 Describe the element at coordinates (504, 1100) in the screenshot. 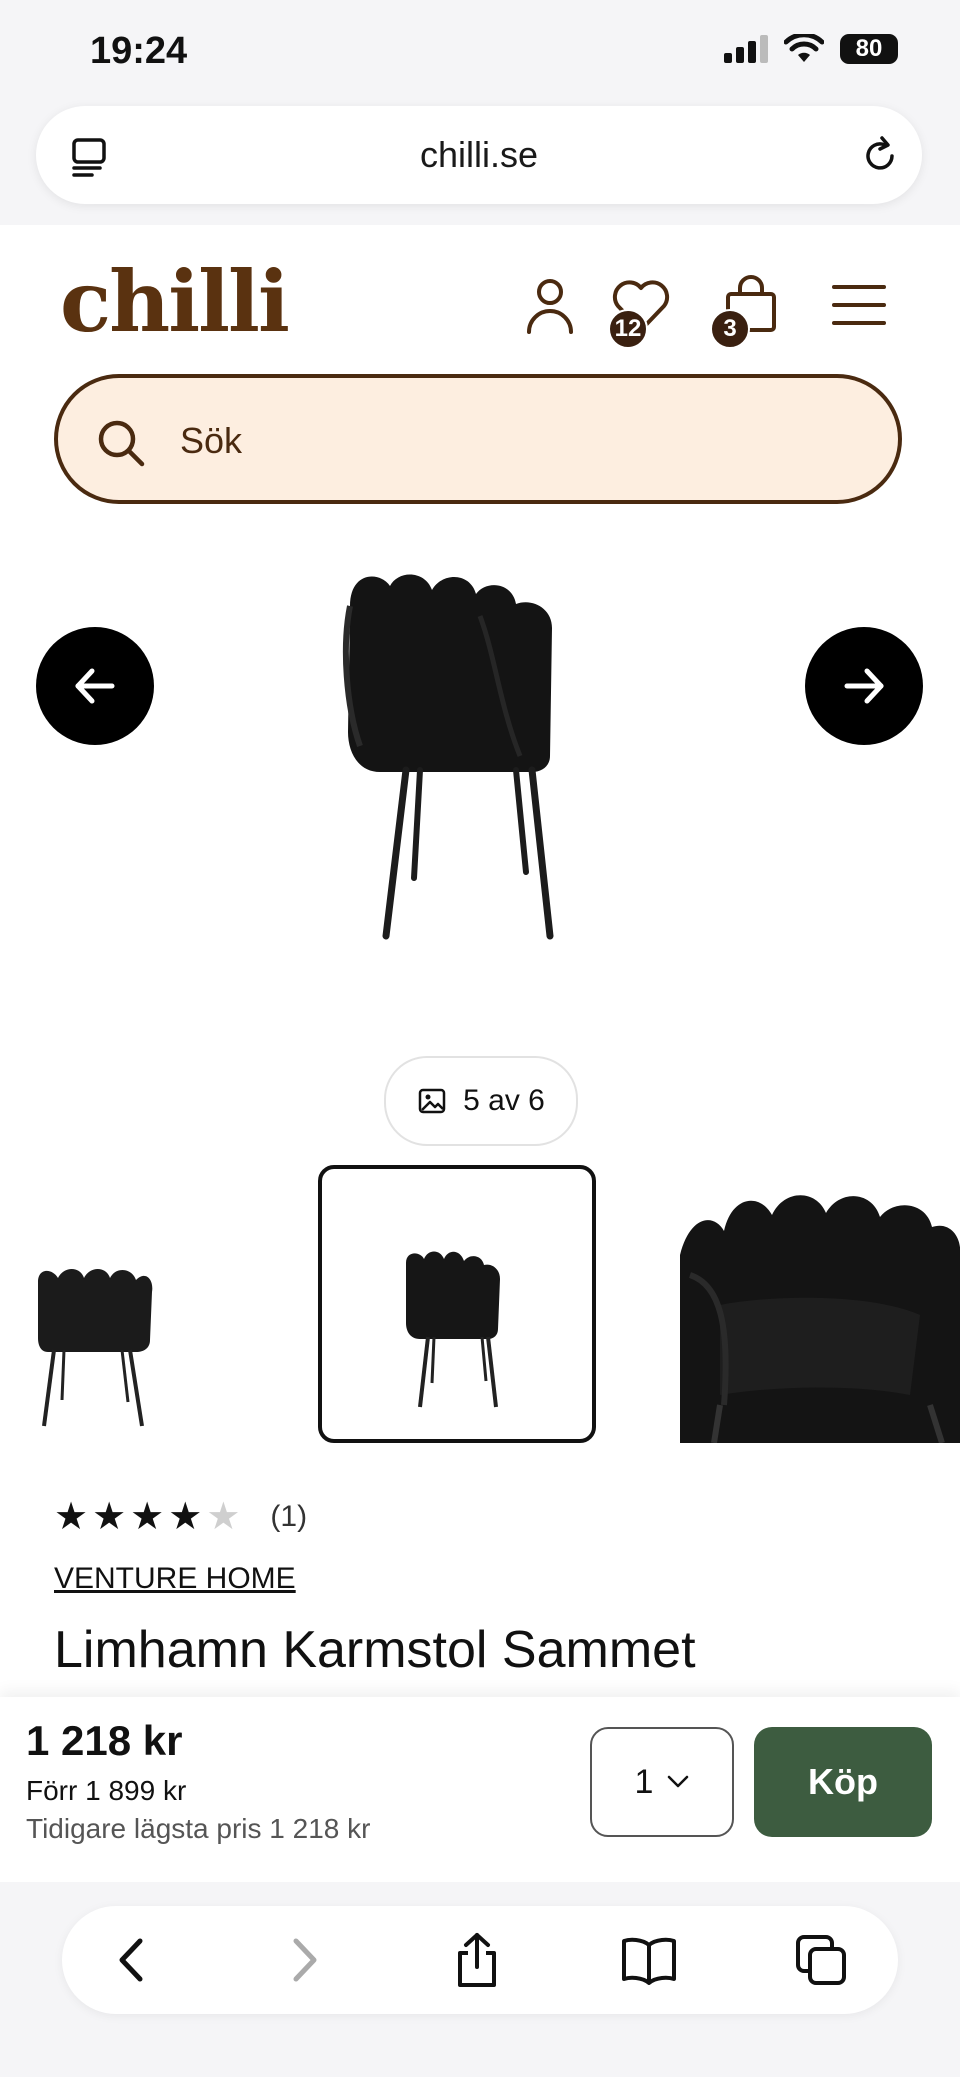

I see `image-counter-text: 5 av 6` at that location.